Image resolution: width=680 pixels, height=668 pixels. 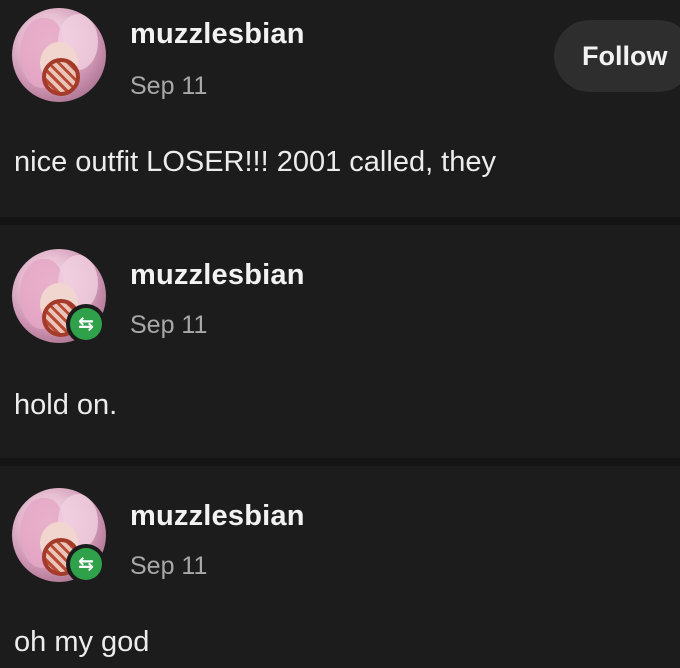 What do you see at coordinates (59, 55) in the screenshot?
I see `avatar` at bounding box center [59, 55].